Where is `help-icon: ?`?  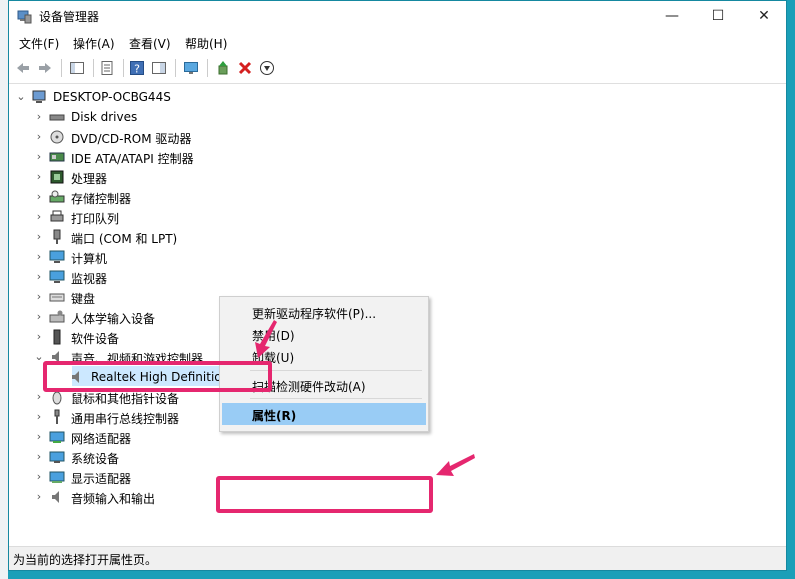 help-icon: ? is located at coordinates (137, 68).